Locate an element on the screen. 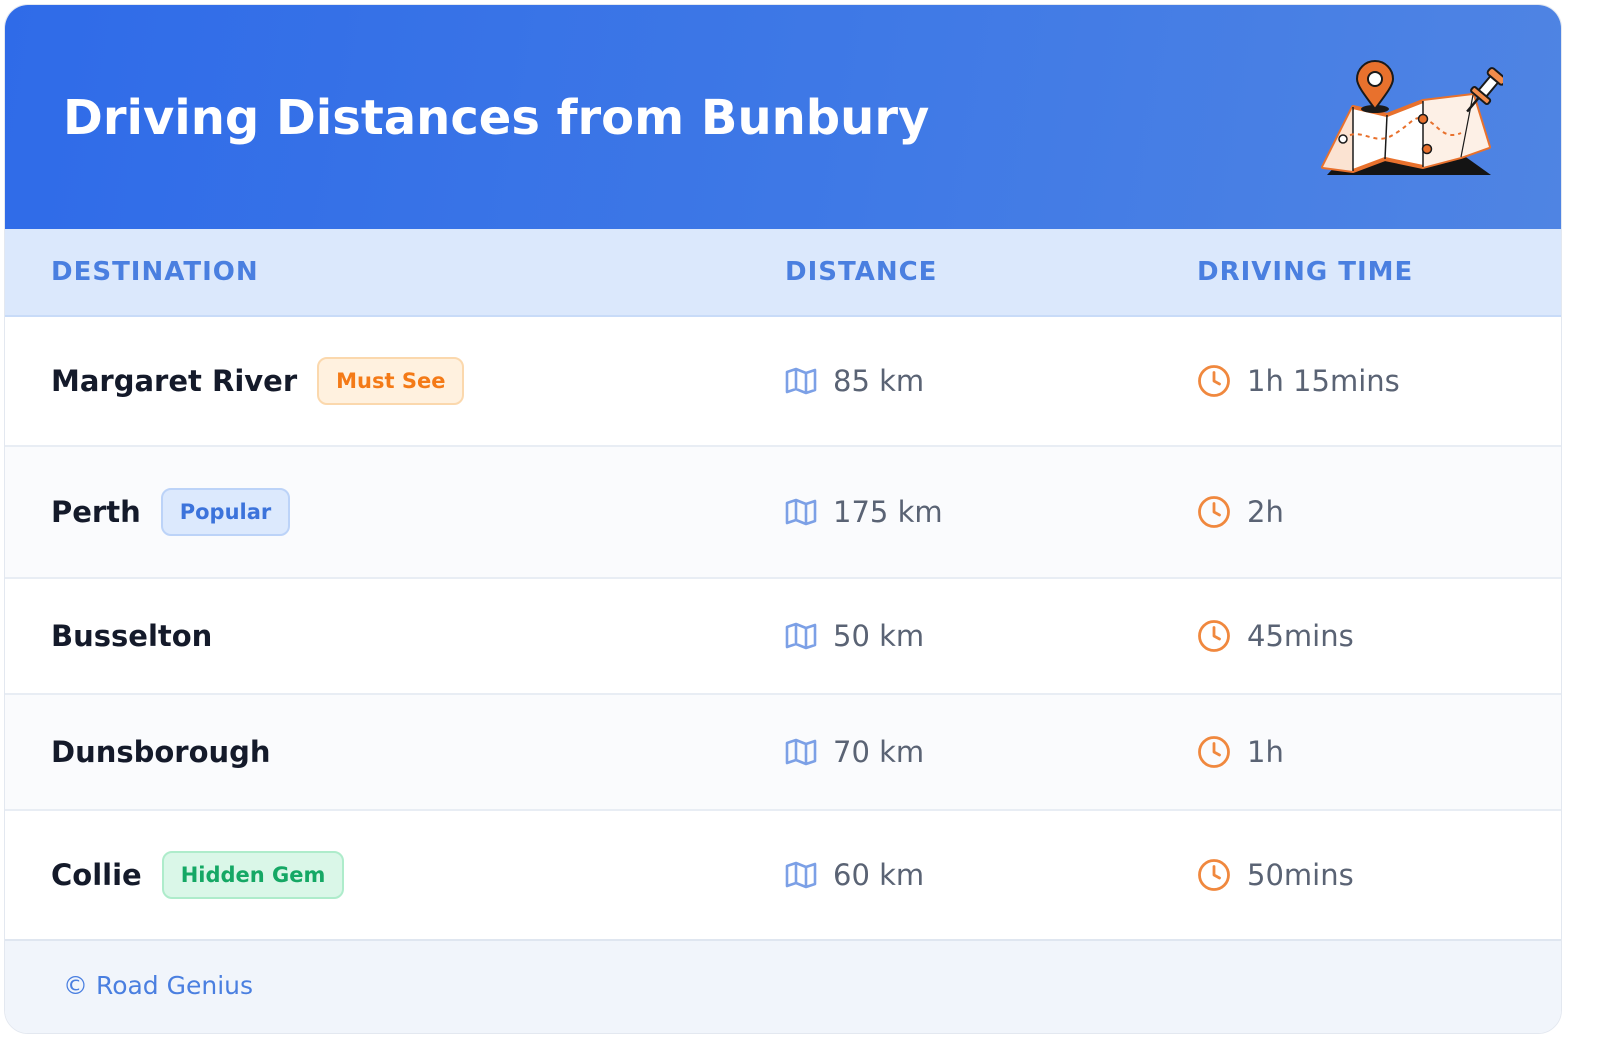 The height and width of the screenshot is (1064, 1608). must-see-badge: Must See is located at coordinates (391, 381).